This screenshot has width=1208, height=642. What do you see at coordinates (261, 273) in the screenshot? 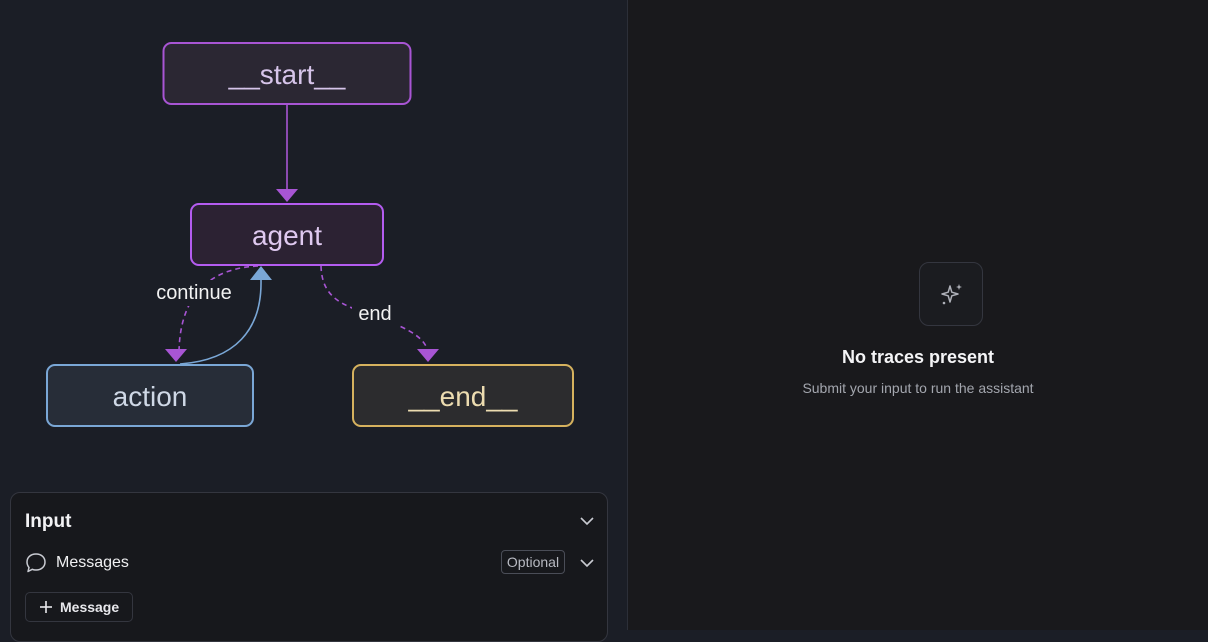
I see `edge-action-agent-arrow` at bounding box center [261, 273].